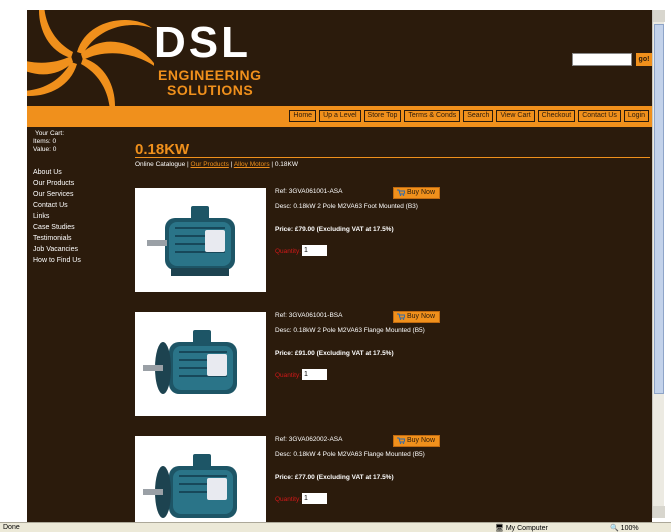  I want to click on scroll-down-arrow-icon, so click(659, 512).